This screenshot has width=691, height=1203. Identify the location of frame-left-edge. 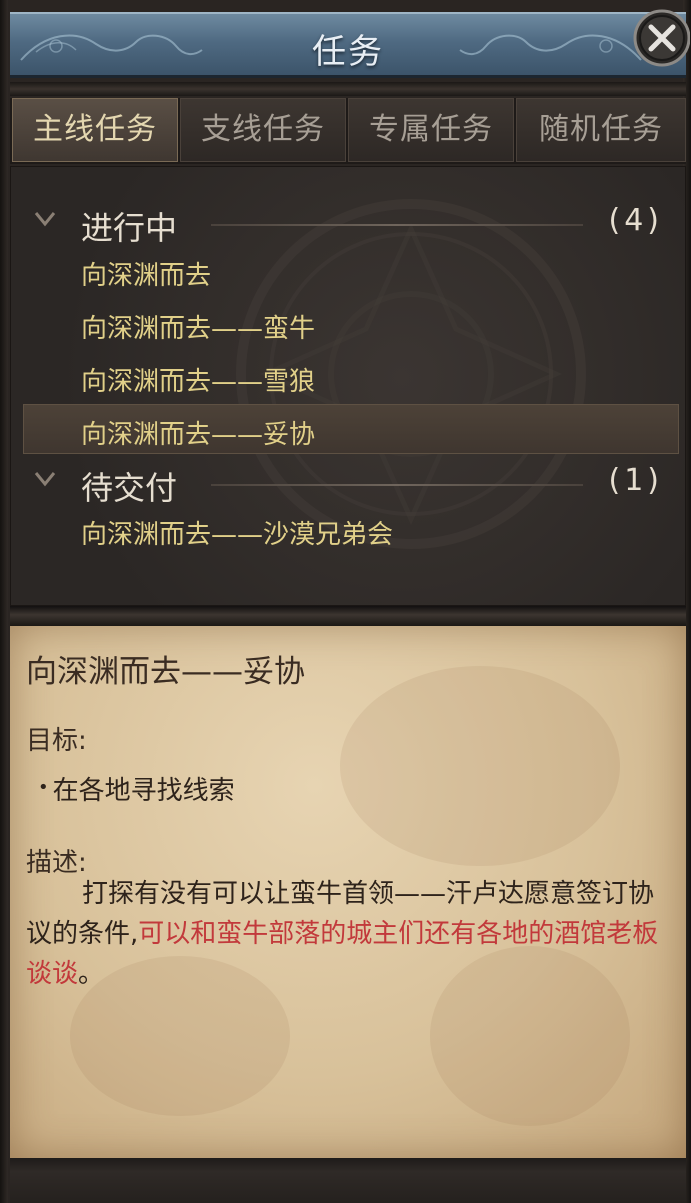
(4, 601).